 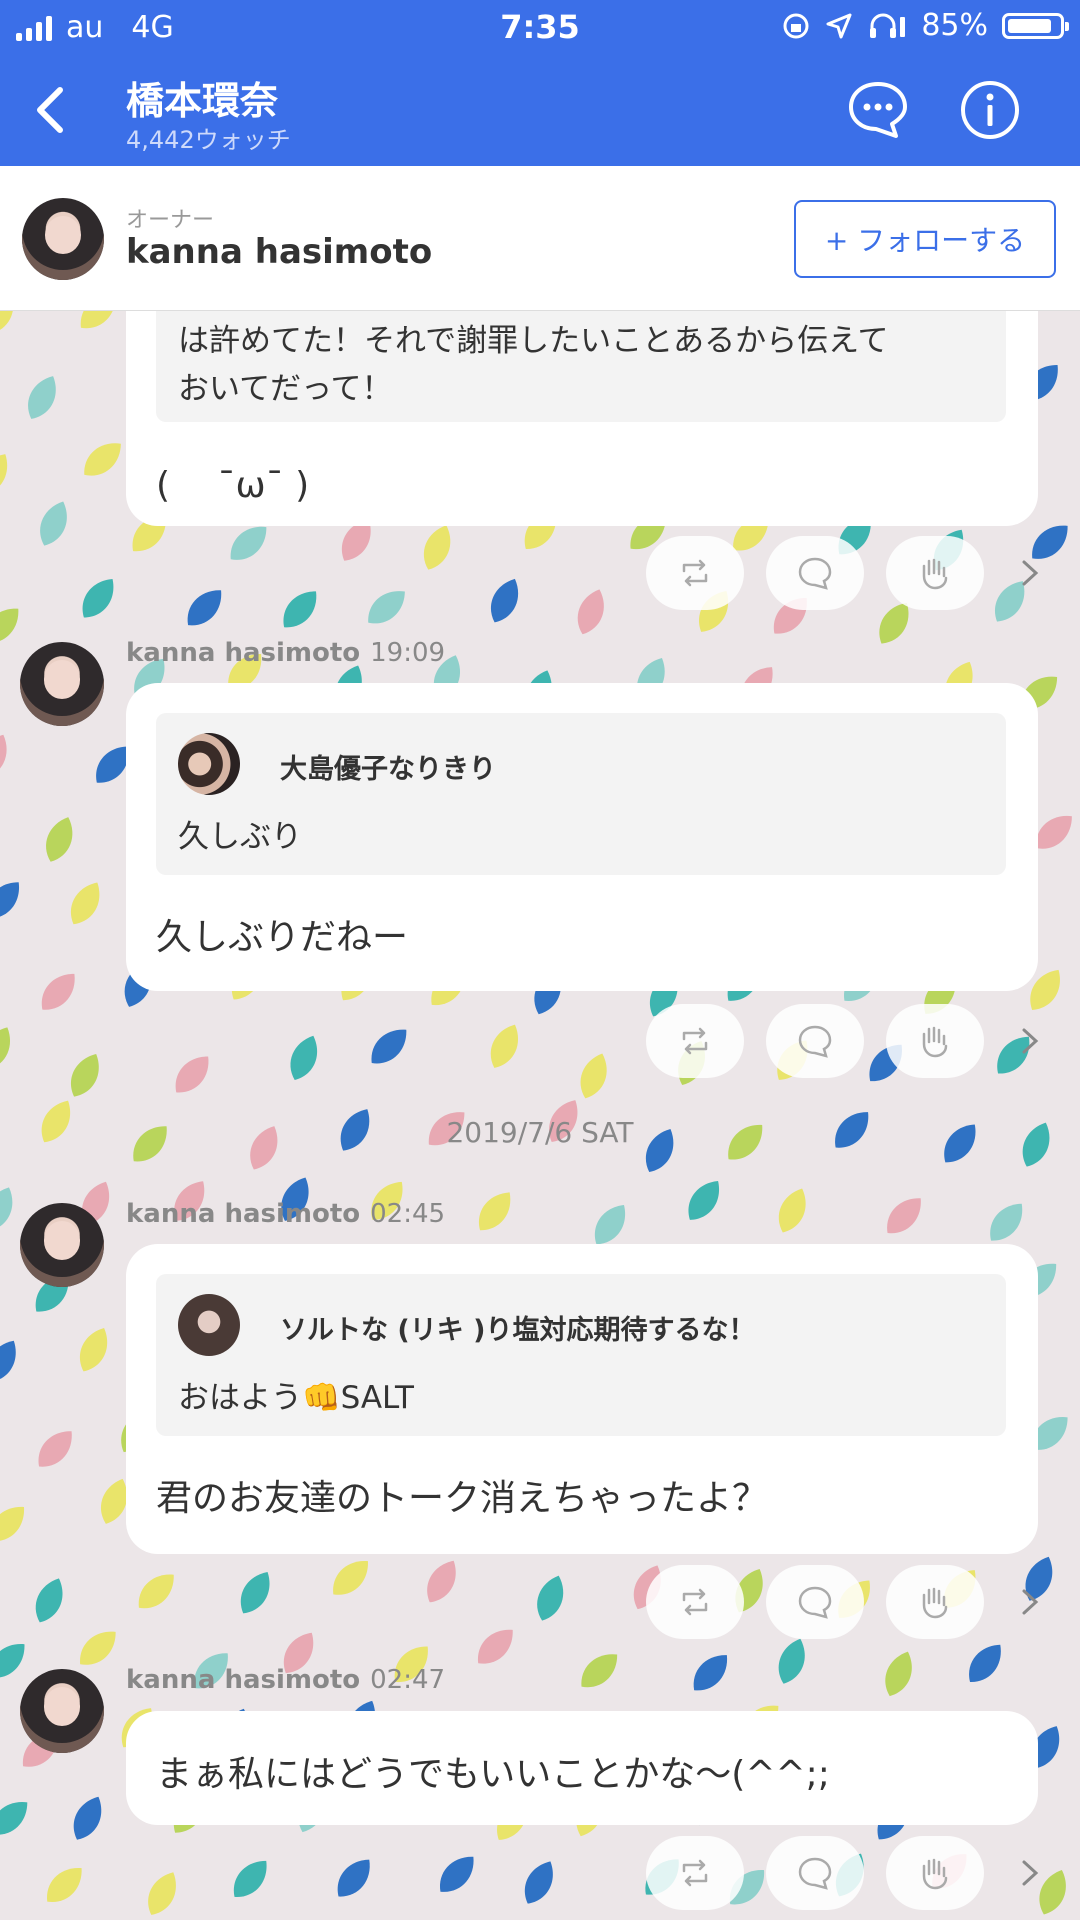 I want to click on back-button, so click(x=52, y=110).